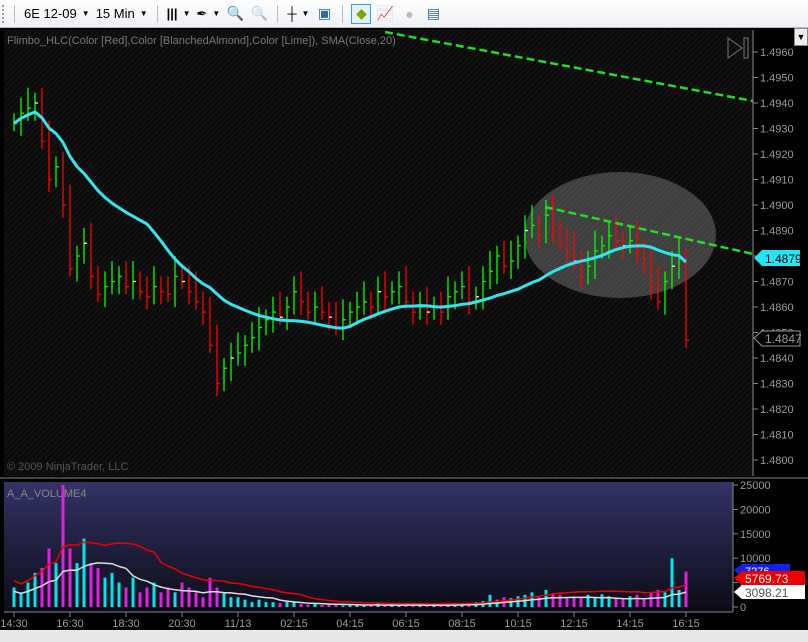 The image size is (808, 642). What do you see at coordinates (755, 535) in the screenshot?
I see `volume-tick-label: 15000` at bounding box center [755, 535].